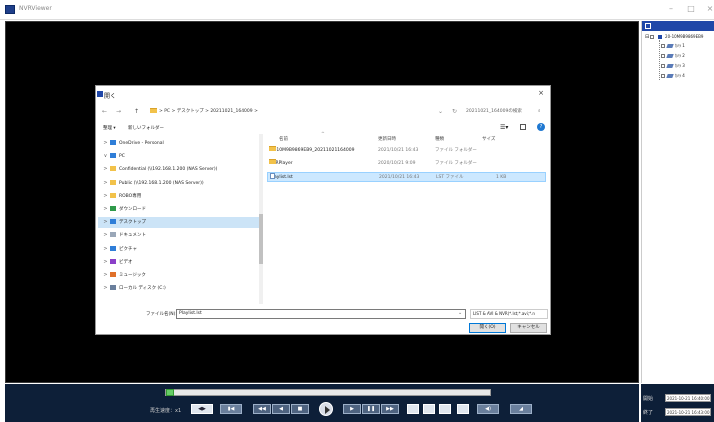 The image size is (714, 422). What do you see at coordinates (178, 156) in the screenshot?
I see `sidebar-item: ∨ PC` at bounding box center [178, 156].